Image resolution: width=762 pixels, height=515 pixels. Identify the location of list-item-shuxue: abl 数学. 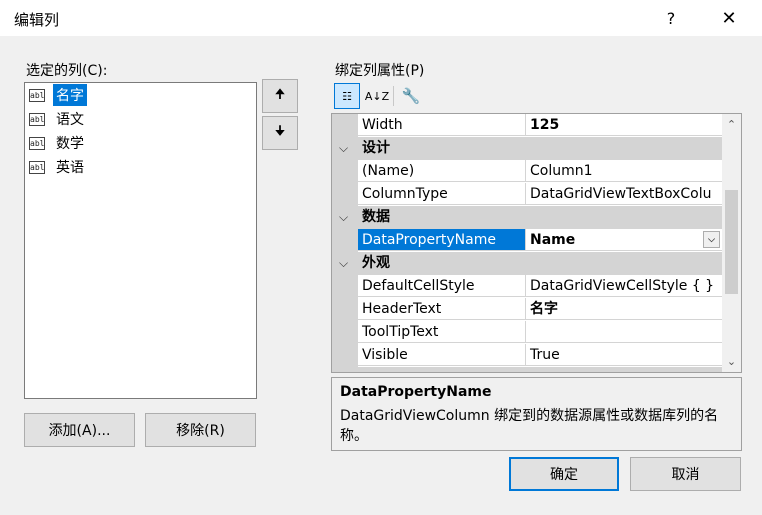
(58, 143).